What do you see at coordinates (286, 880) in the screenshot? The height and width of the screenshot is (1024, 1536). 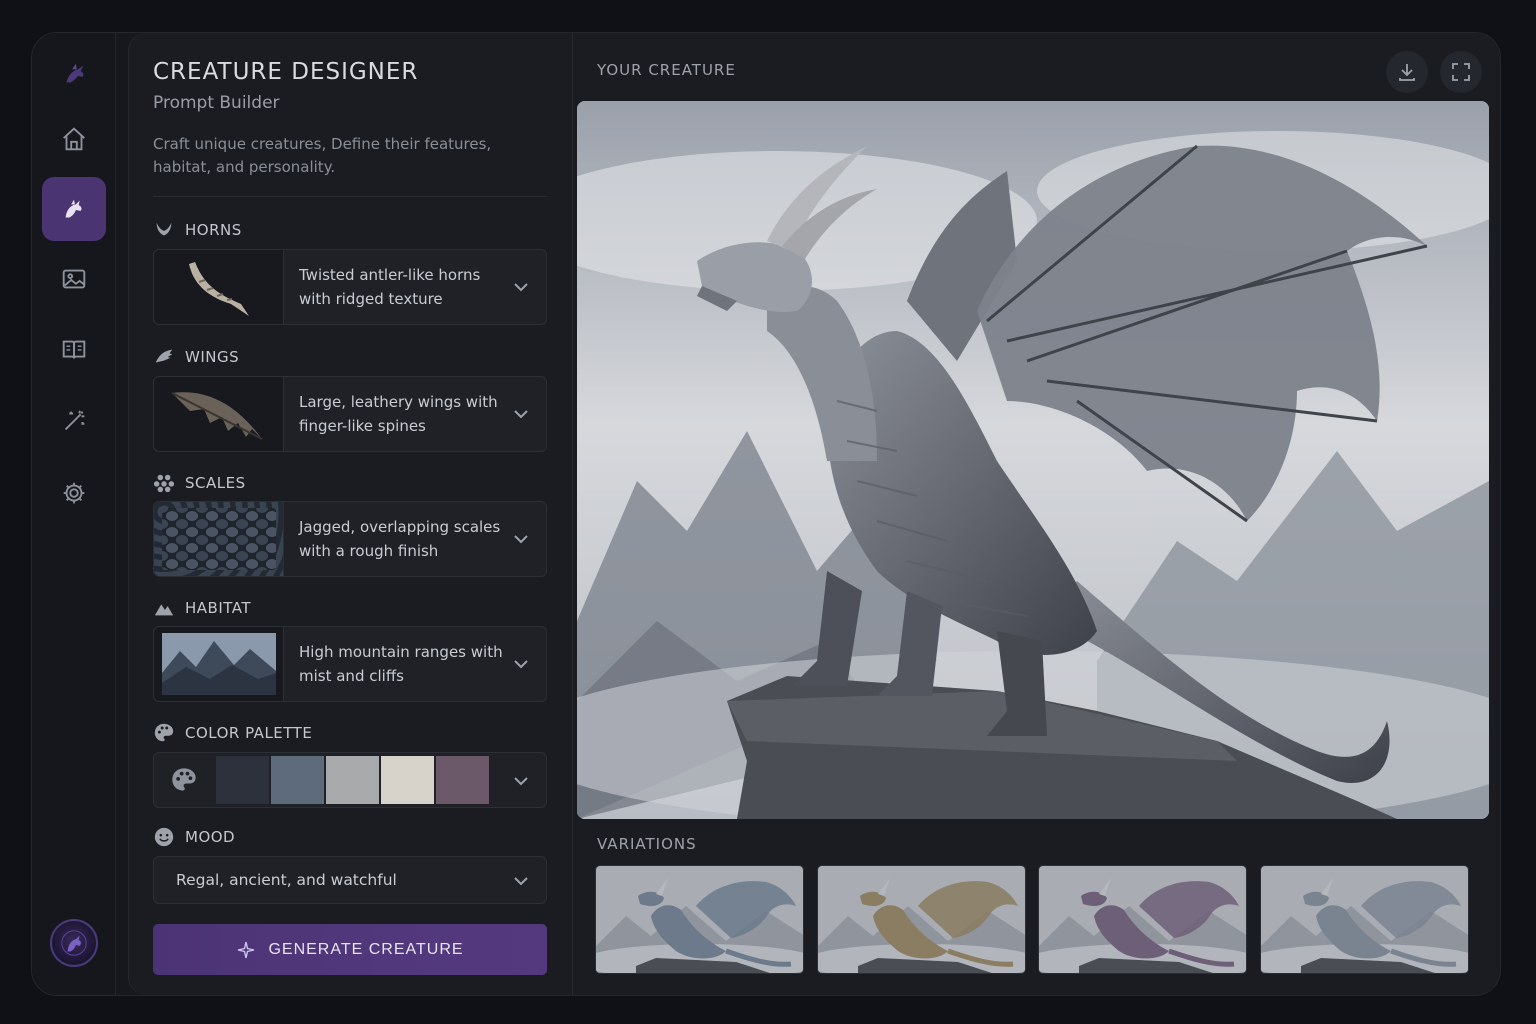 I see `mood-value: Regal, ancient, and watchful` at bounding box center [286, 880].